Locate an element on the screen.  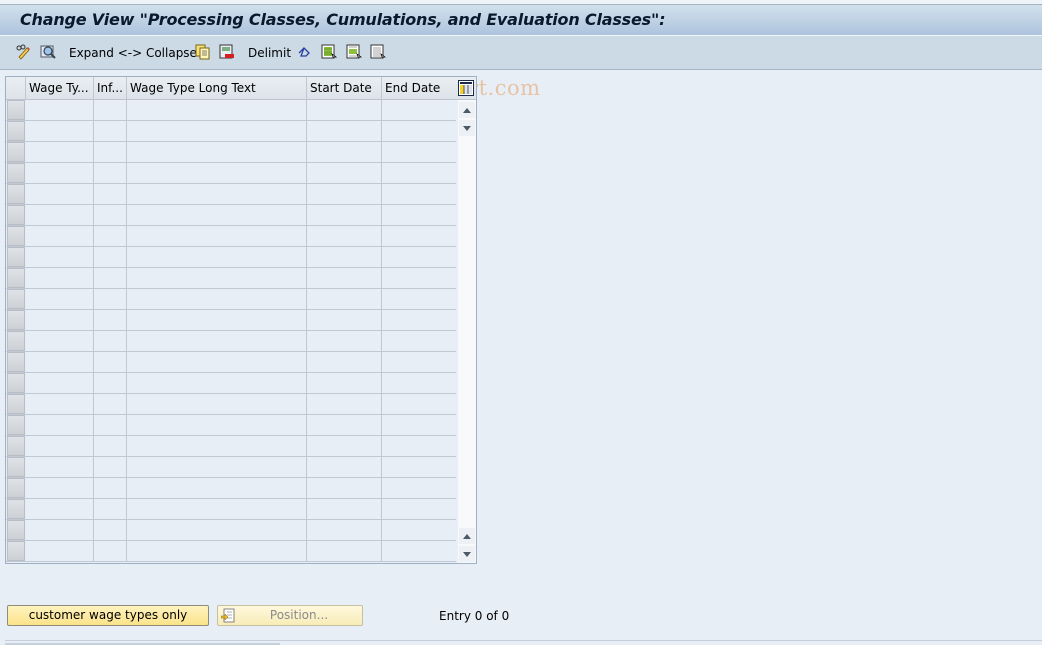
select-all-icon is located at coordinates (329, 52).